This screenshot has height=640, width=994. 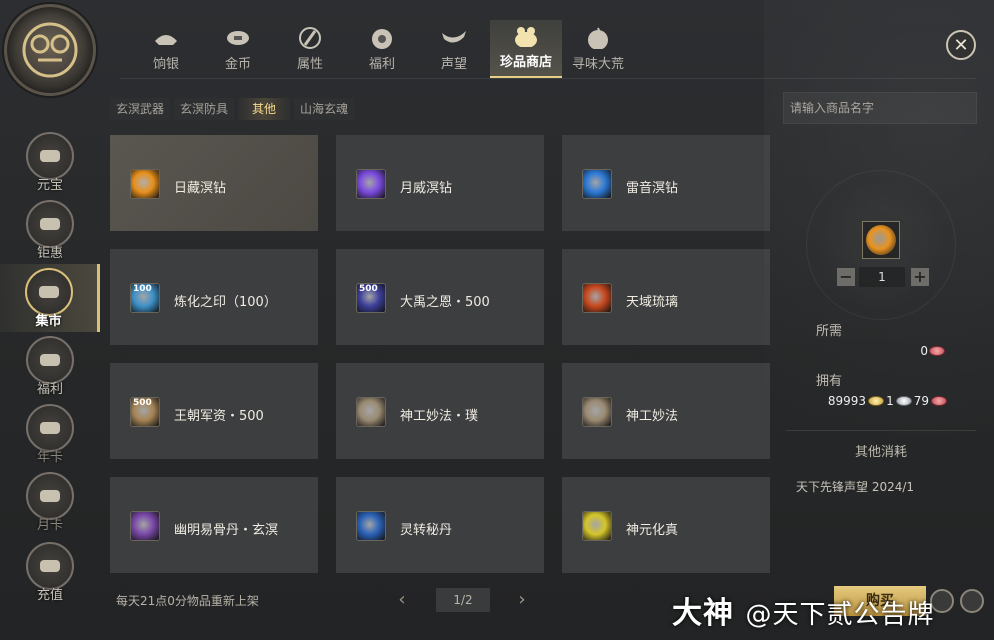 What do you see at coordinates (829, 381) in the screenshot?
I see `owned-label: 拥有` at bounding box center [829, 381].